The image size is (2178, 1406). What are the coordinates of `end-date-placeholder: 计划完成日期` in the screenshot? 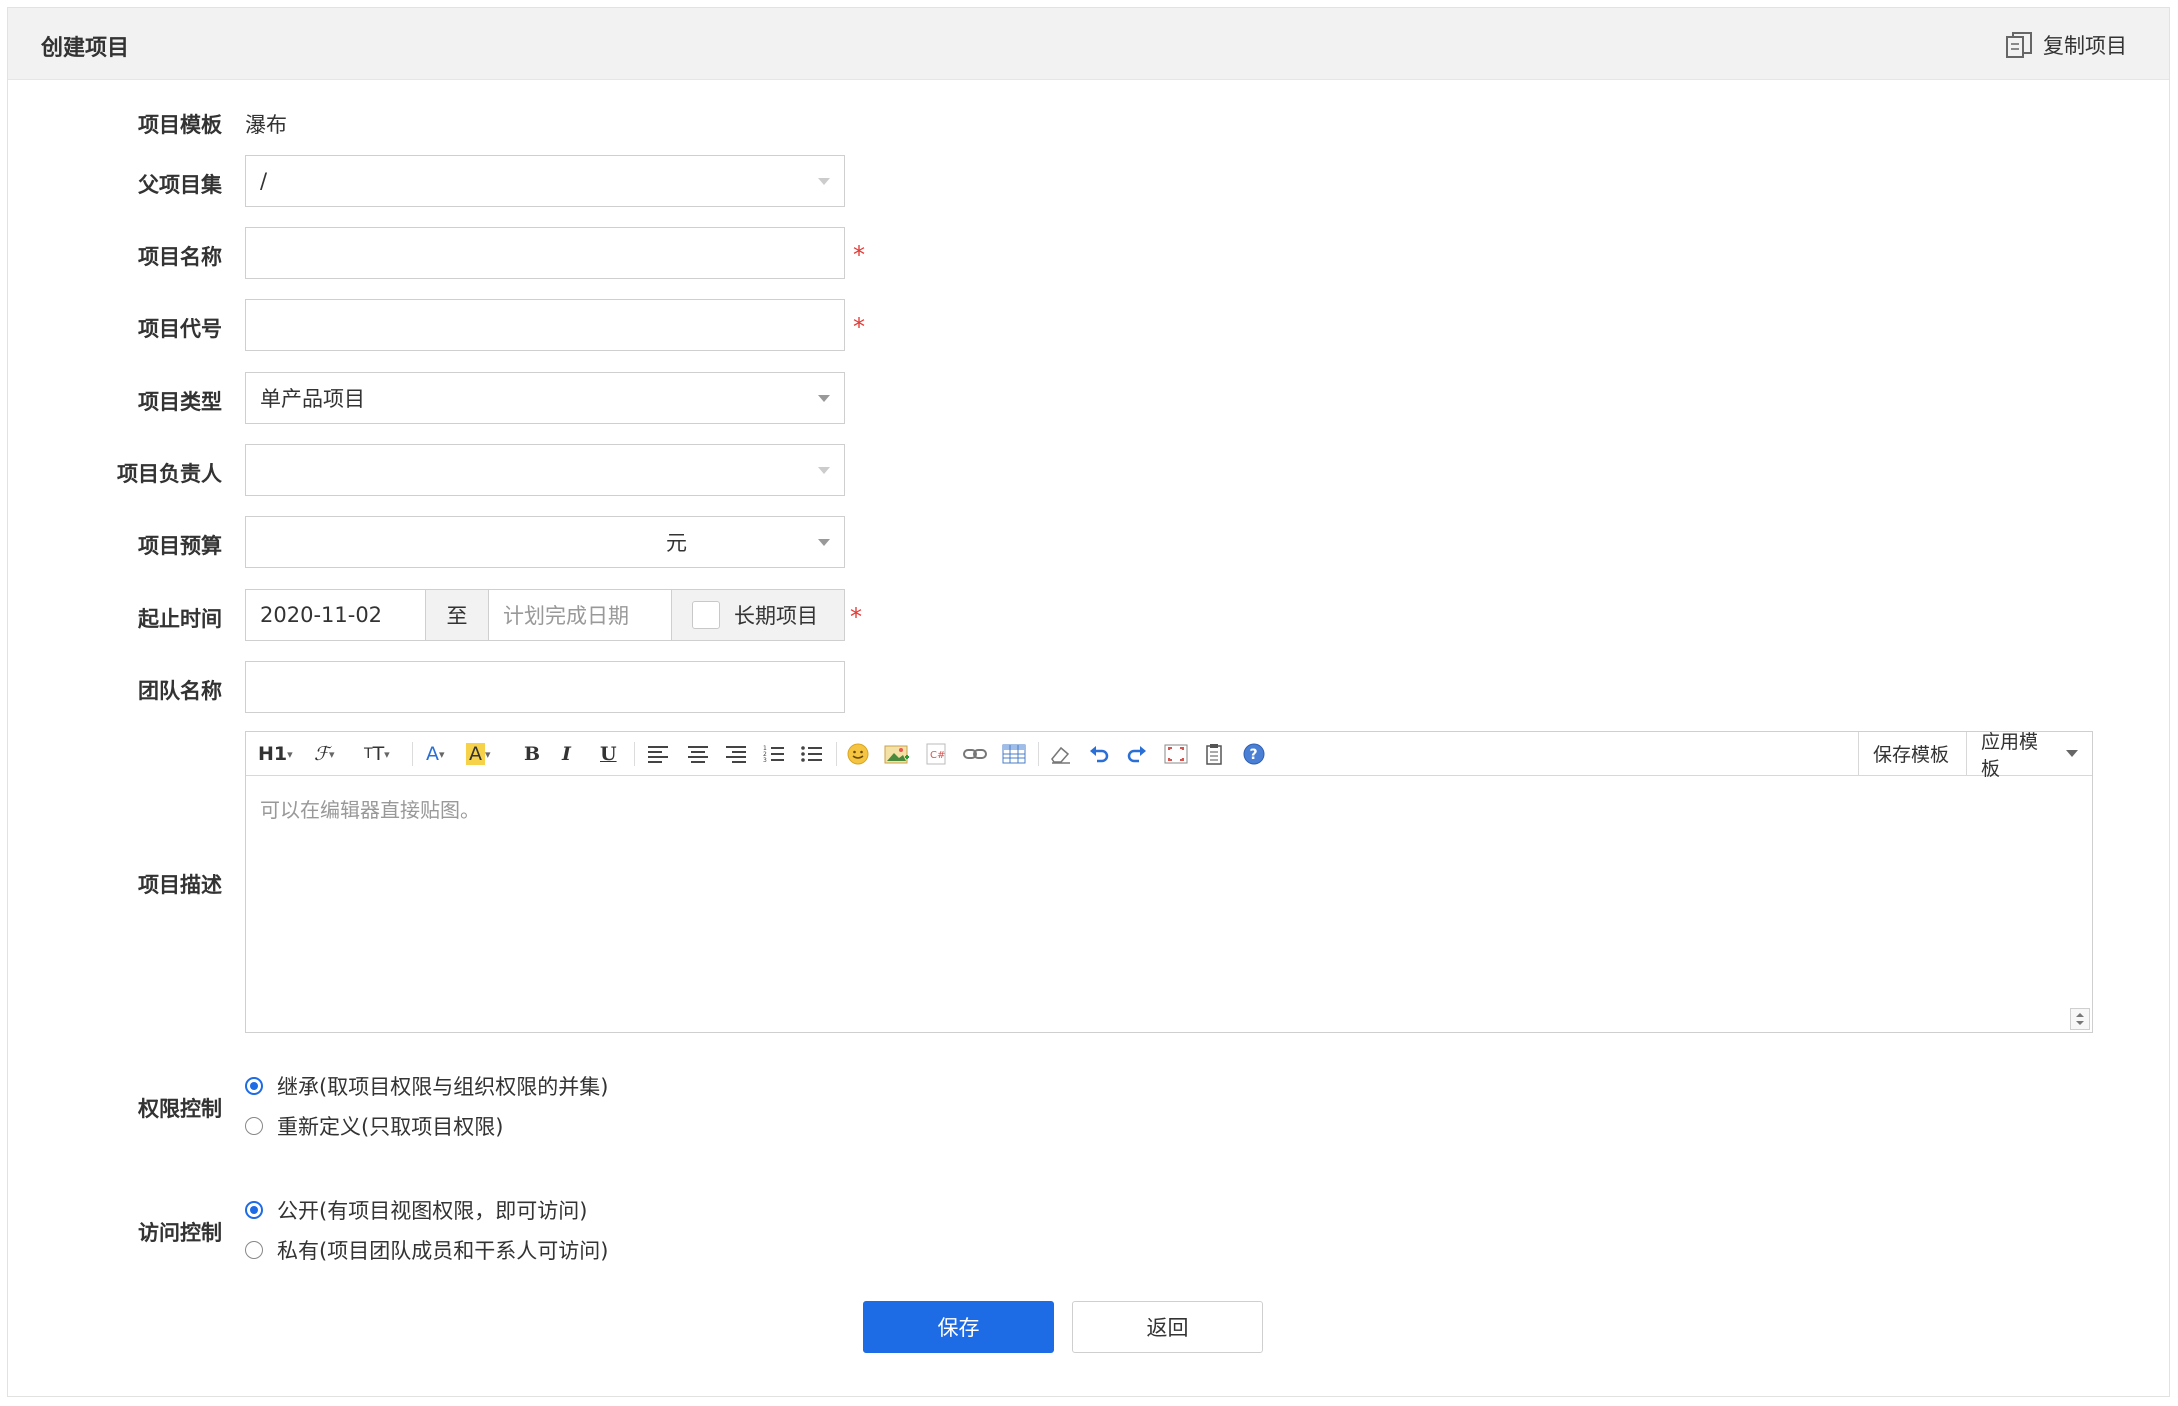 It's located at (566, 616).